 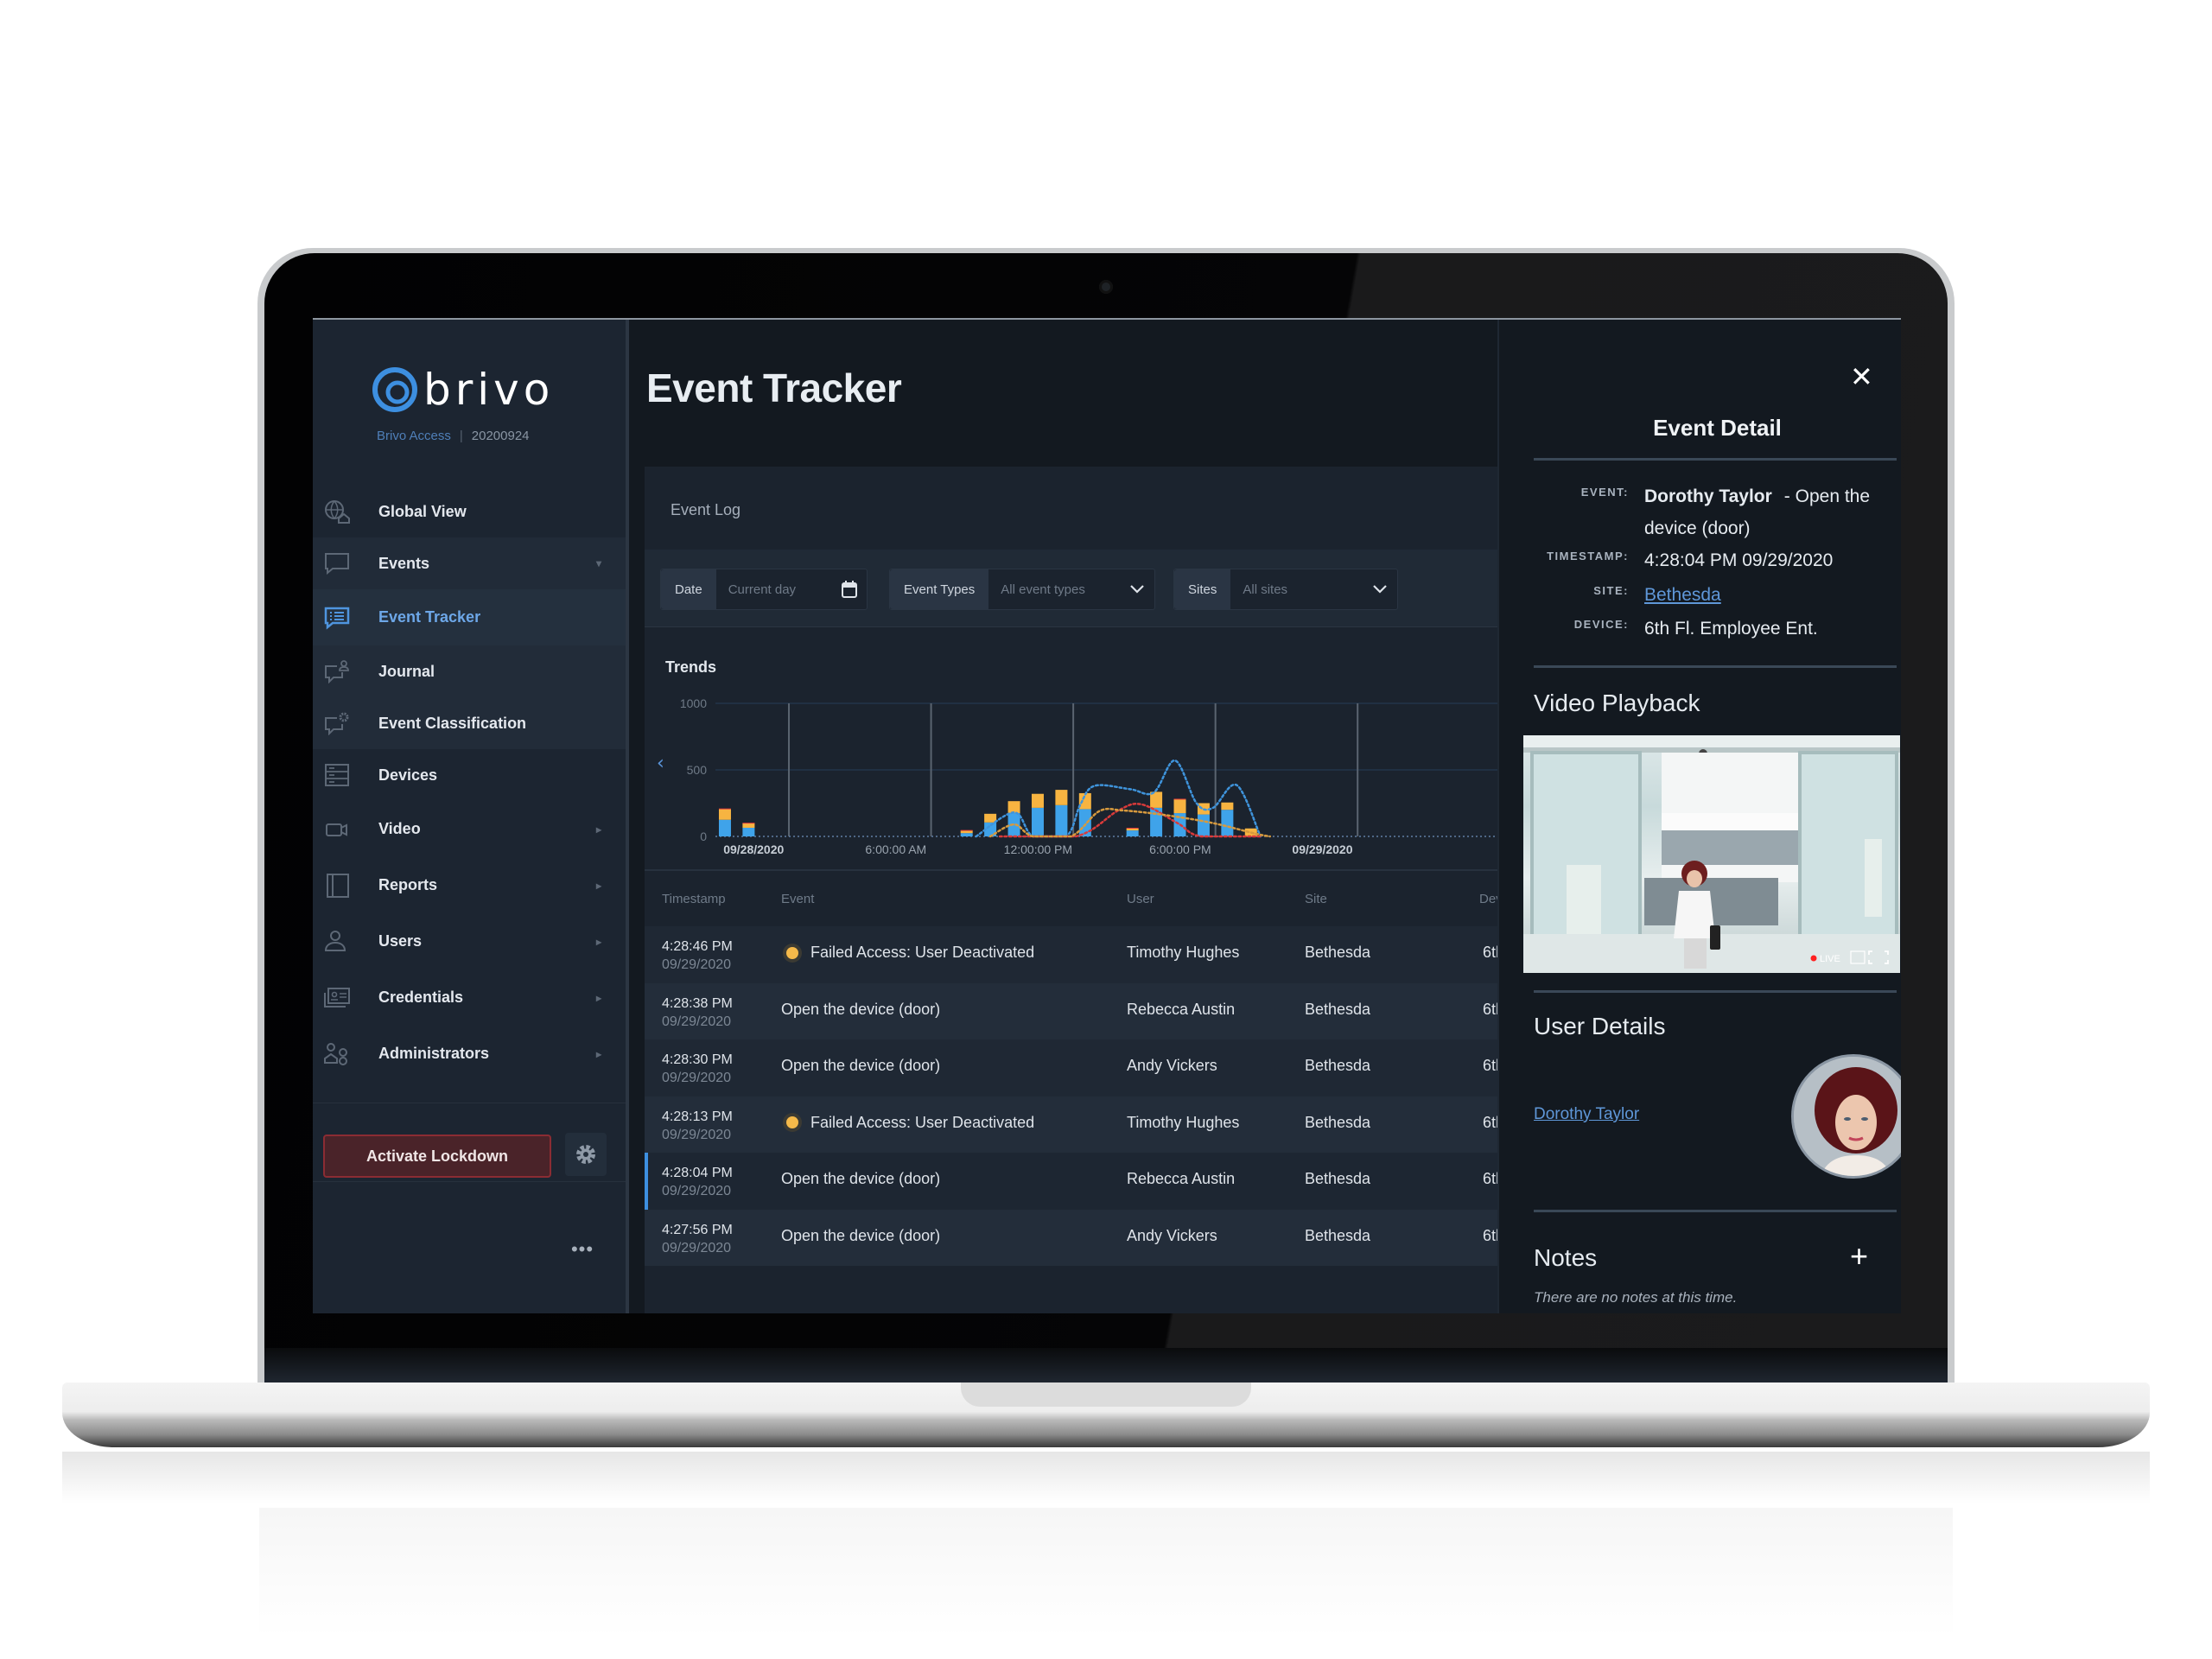 I want to click on user-name-link: Dorothy Taylor, so click(x=1586, y=1114).